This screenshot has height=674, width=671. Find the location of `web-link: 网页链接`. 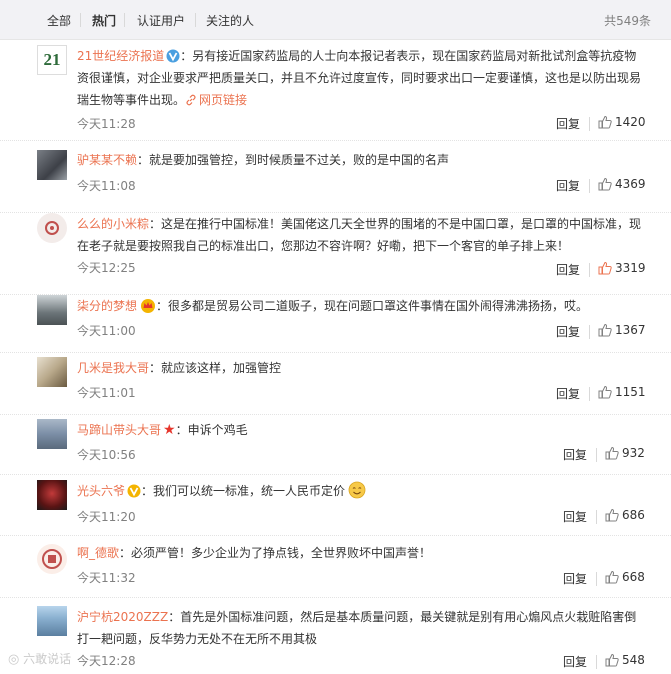

web-link: 网页链接 is located at coordinates (216, 100).